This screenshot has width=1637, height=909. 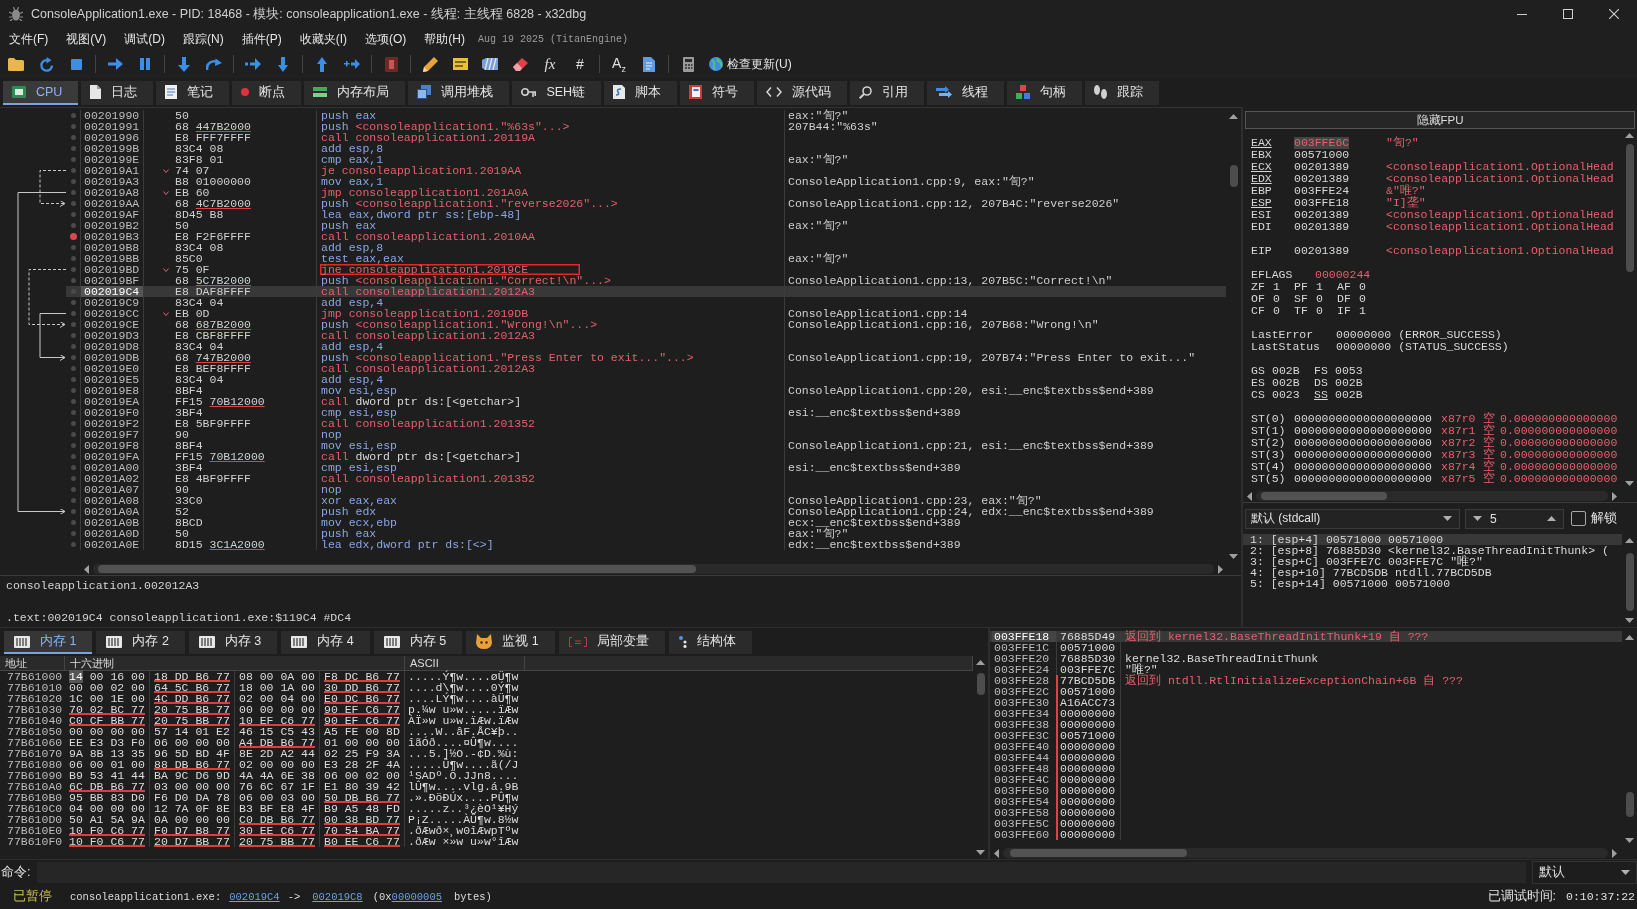 What do you see at coordinates (641, 93) in the screenshot?
I see `tab: 脚本` at bounding box center [641, 93].